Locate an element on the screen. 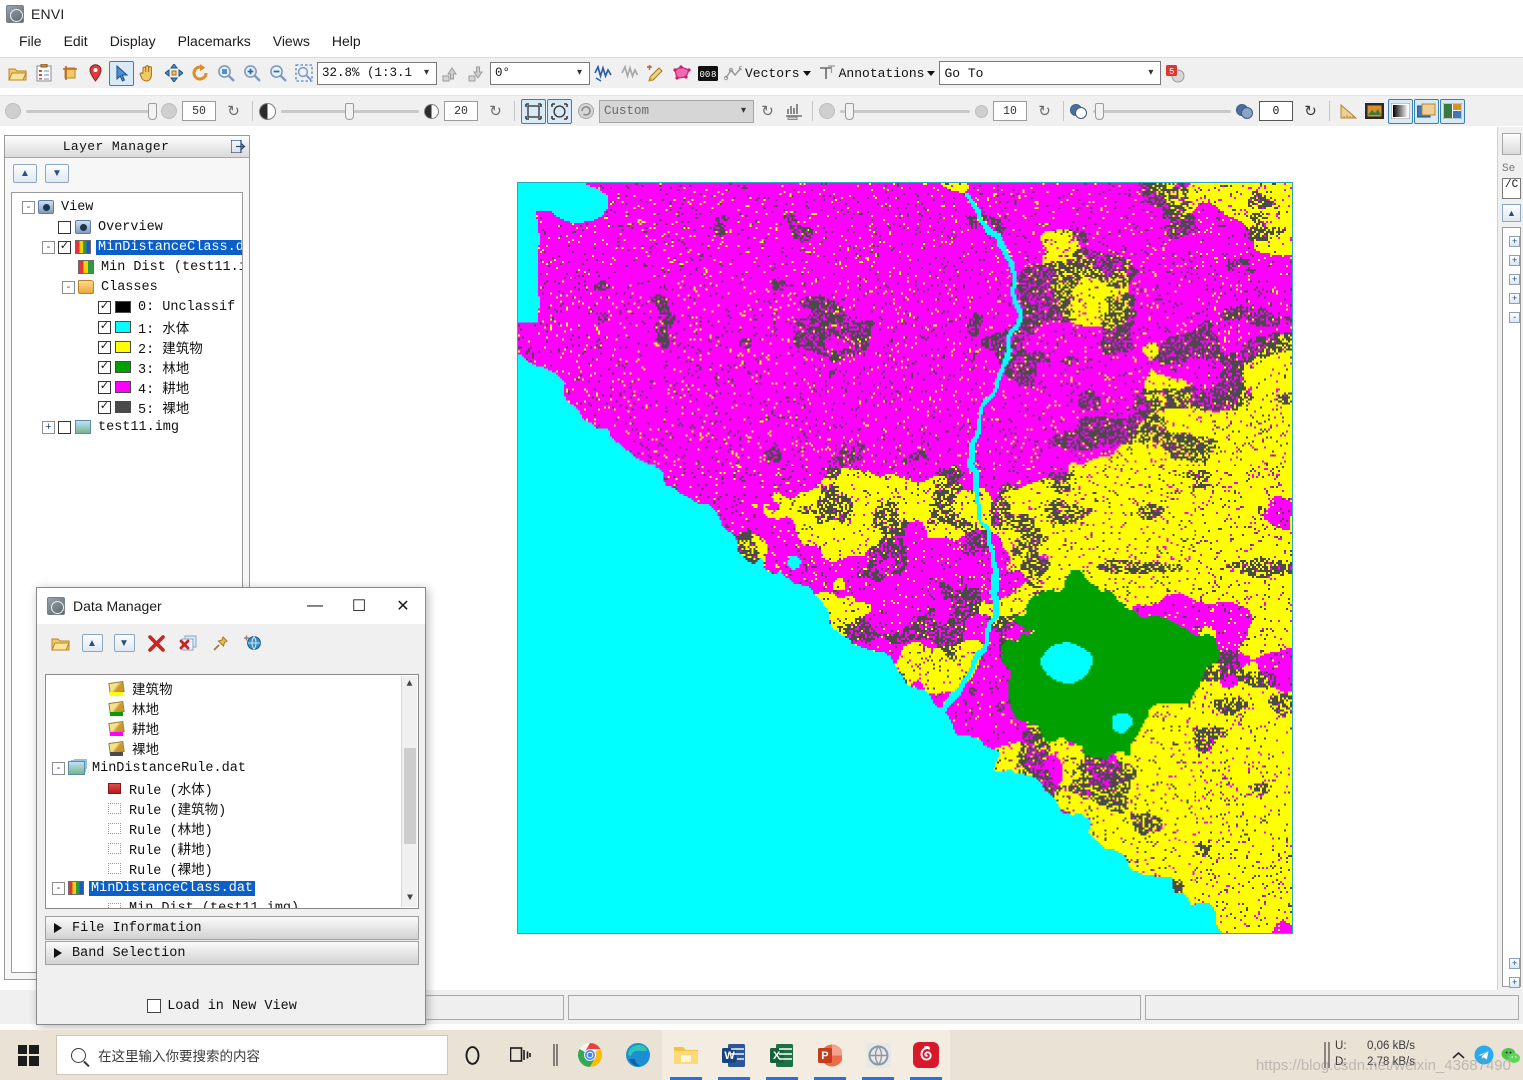 The height and width of the screenshot is (1080, 1523). annotations-menu: Annotations is located at coordinates (877, 73).